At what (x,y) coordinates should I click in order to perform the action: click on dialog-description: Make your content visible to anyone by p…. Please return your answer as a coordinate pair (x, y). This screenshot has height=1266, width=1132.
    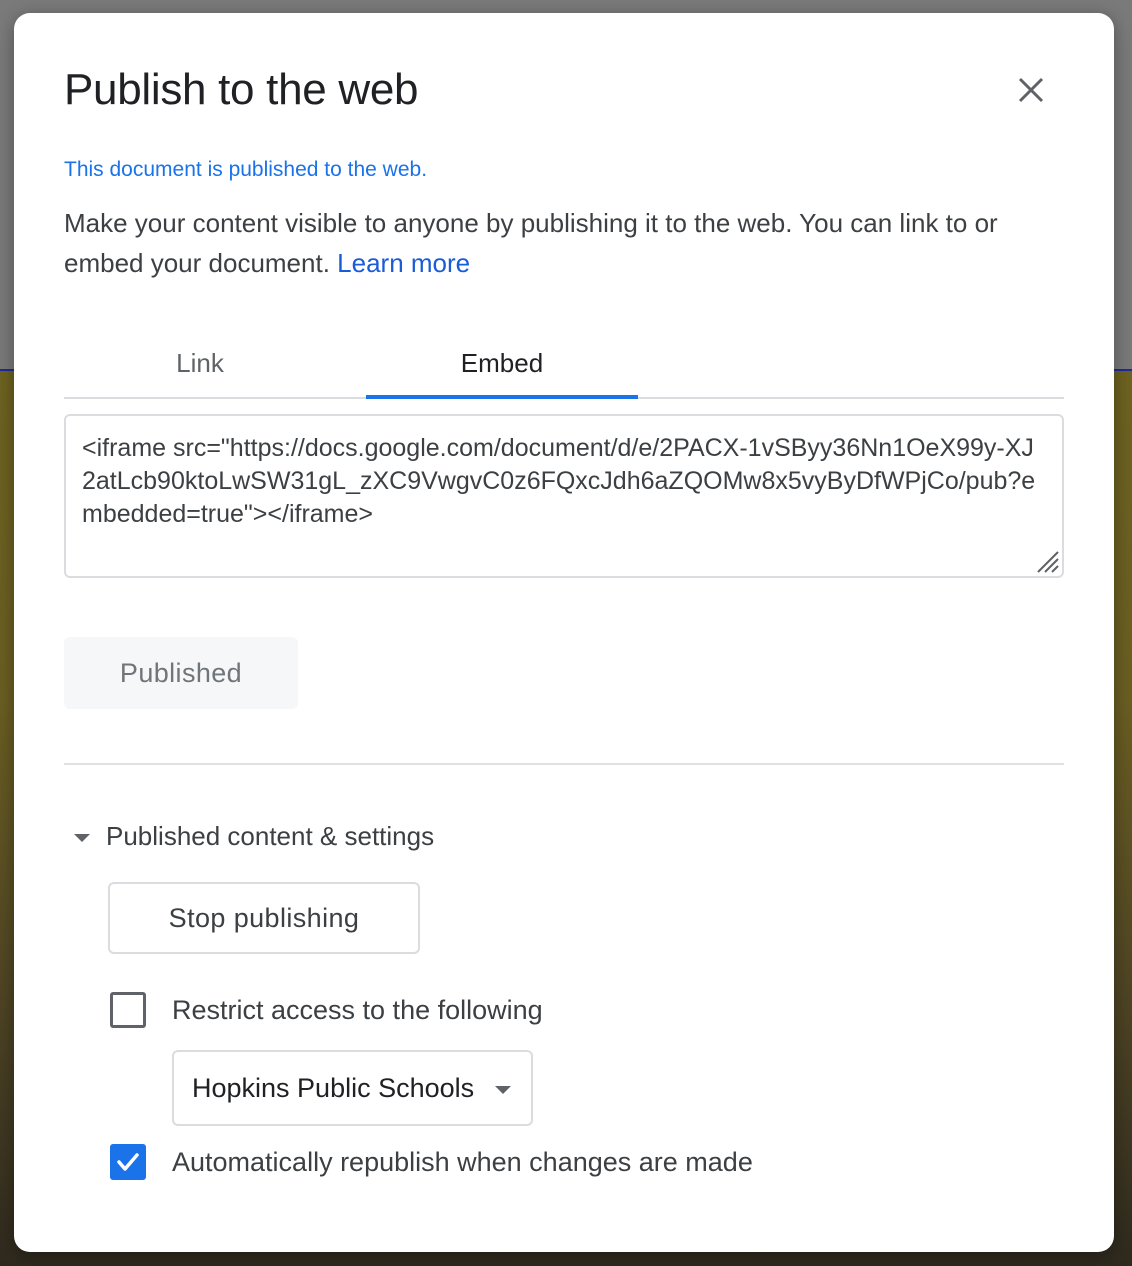
    Looking at the image, I should click on (564, 243).